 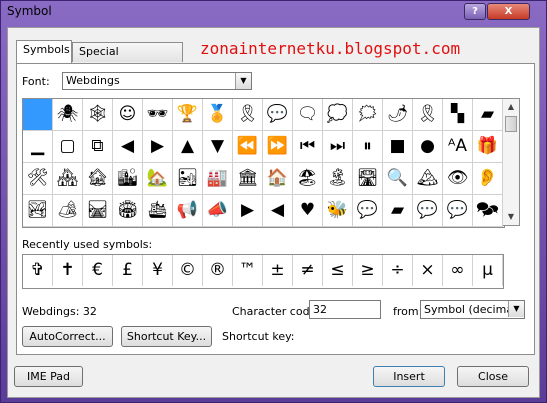 What do you see at coordinates (248, 179) in the screenshot?
I see `symbol-cell: 🏛` at bounding box center [248, 179].